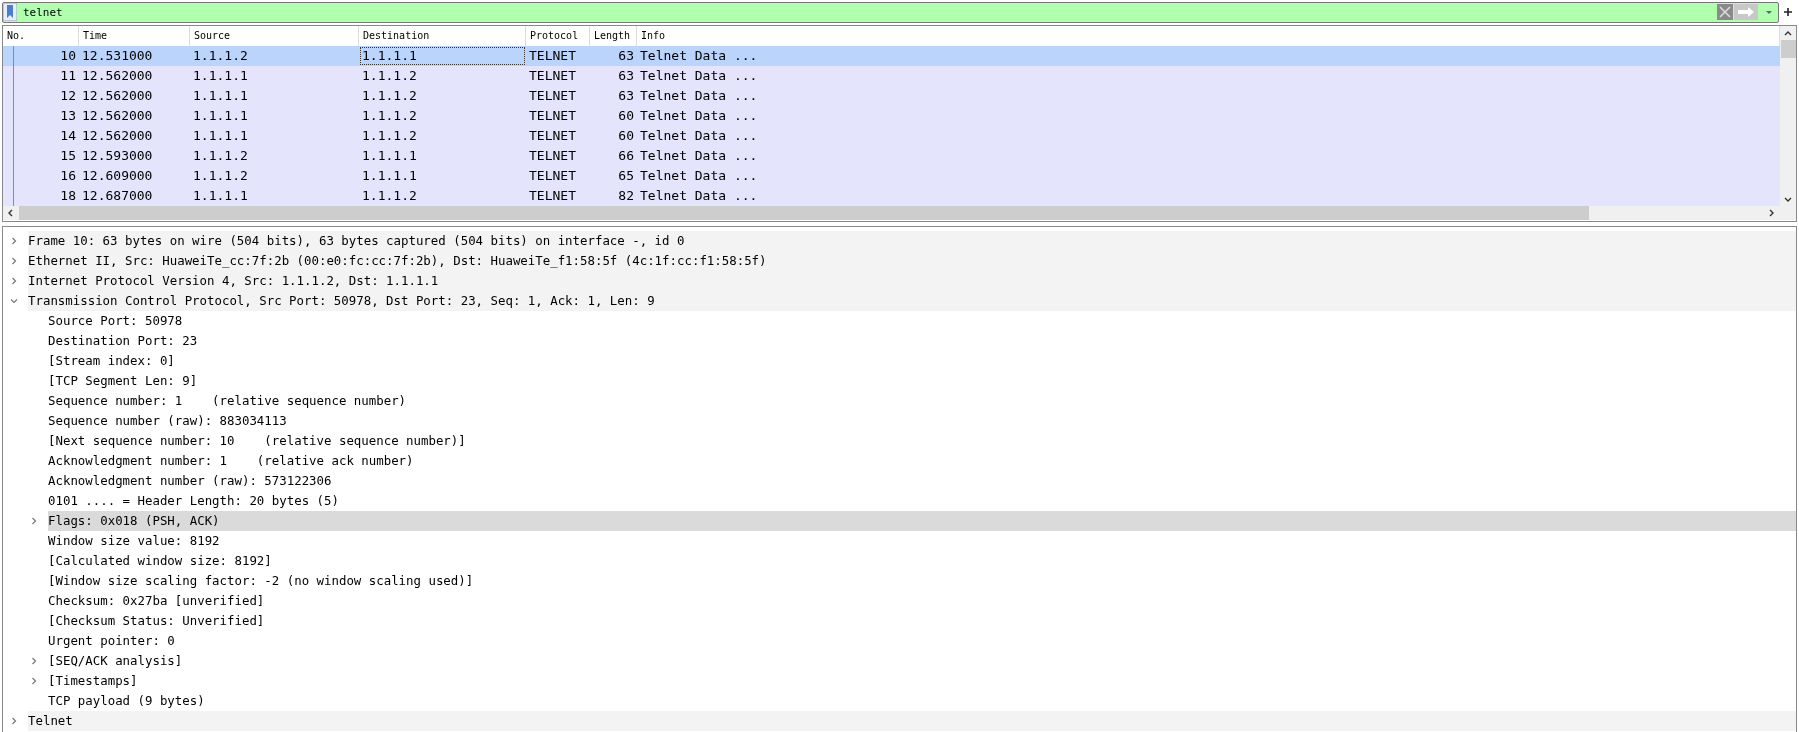 This screenshot has height=732, width=1799. I want to click on expanded-caret-icon, so click(14, 301).